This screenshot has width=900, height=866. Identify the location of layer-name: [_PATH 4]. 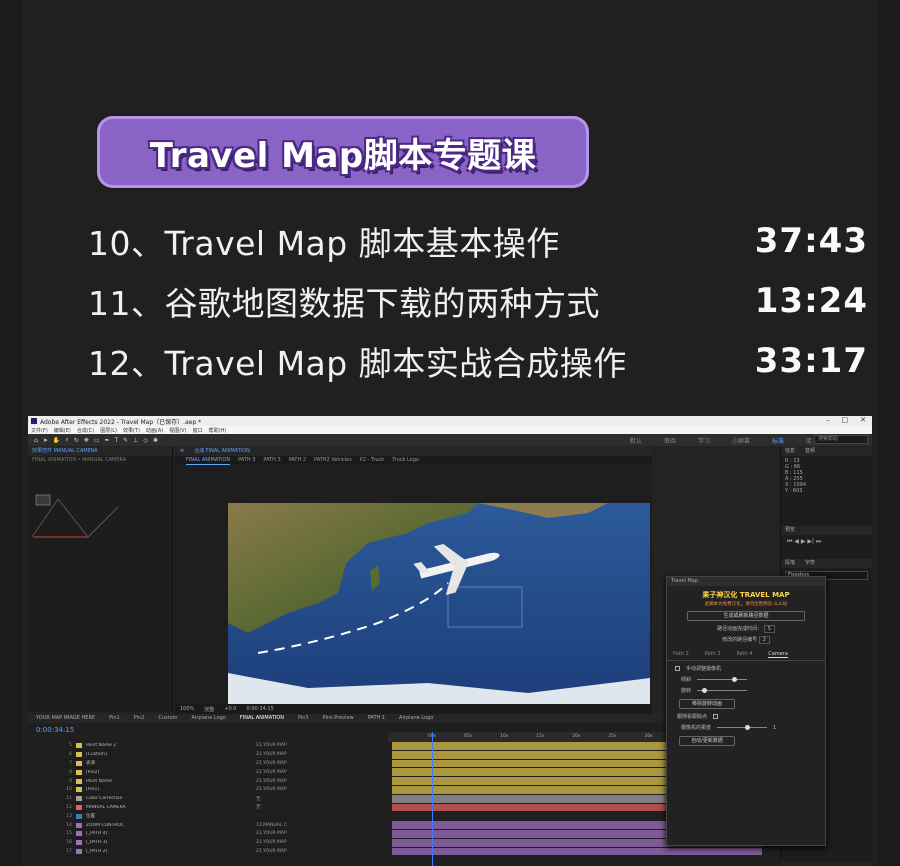
(171, 833).